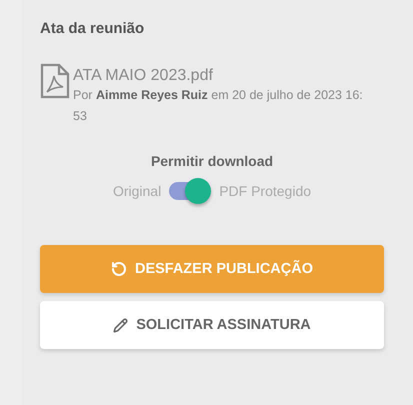 This screenshot has width=413, height=405. I want to click on switch-label: Original, so click(137, 191).